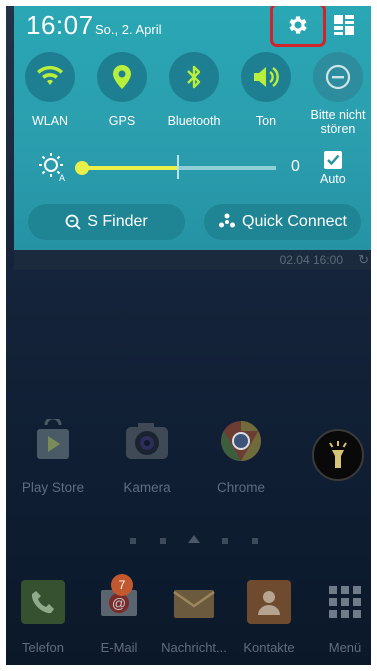 The height and width of the screenshot is (671, 377). I want to click on page-indicator, so click(193, 540).